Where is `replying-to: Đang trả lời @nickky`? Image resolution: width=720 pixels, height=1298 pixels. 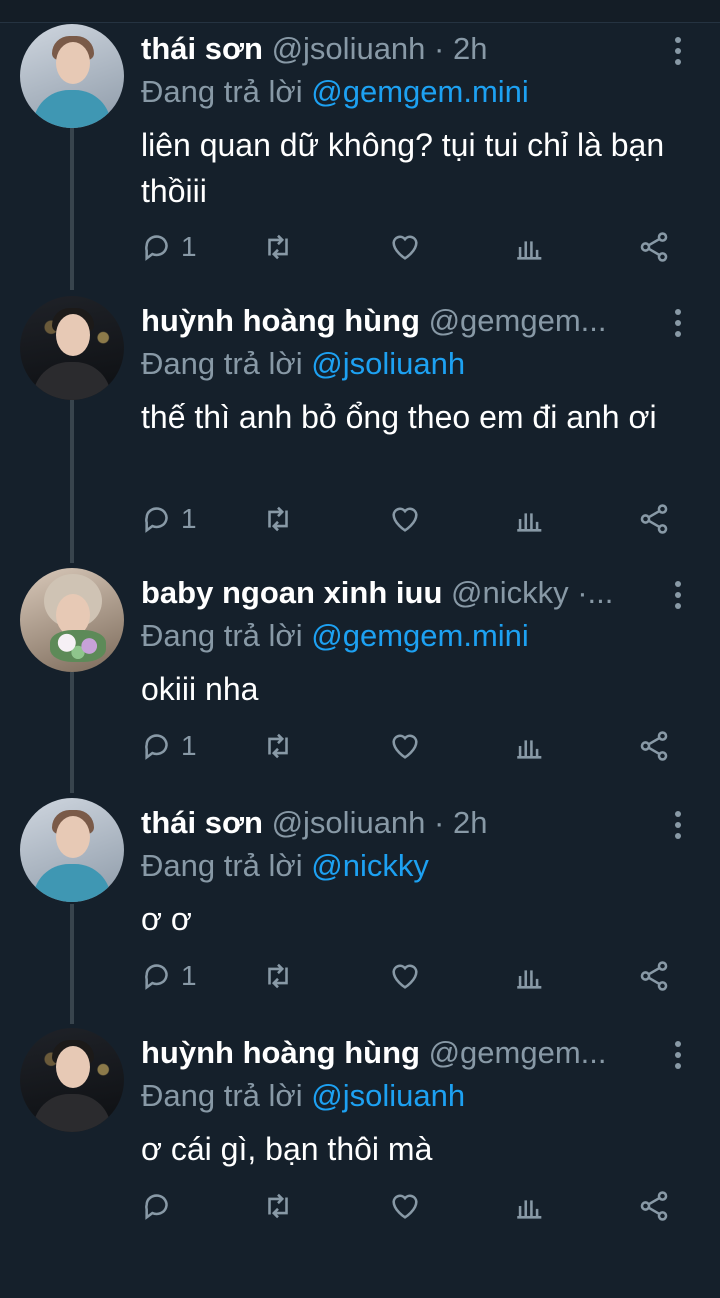
replying-to: Đang trả lời @nickky is located at coordinates (285, 866).